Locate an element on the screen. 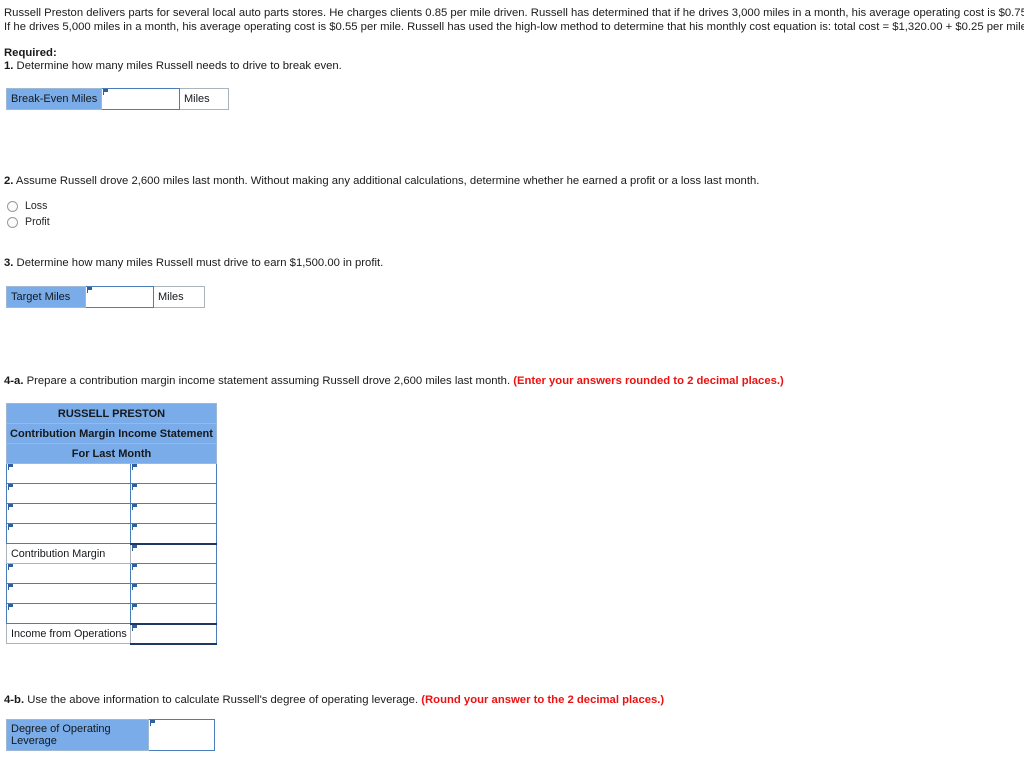 The width and height of the screenshot is (1024, 762). radio-option-loss: Loss is located at coordinates (28, 206).